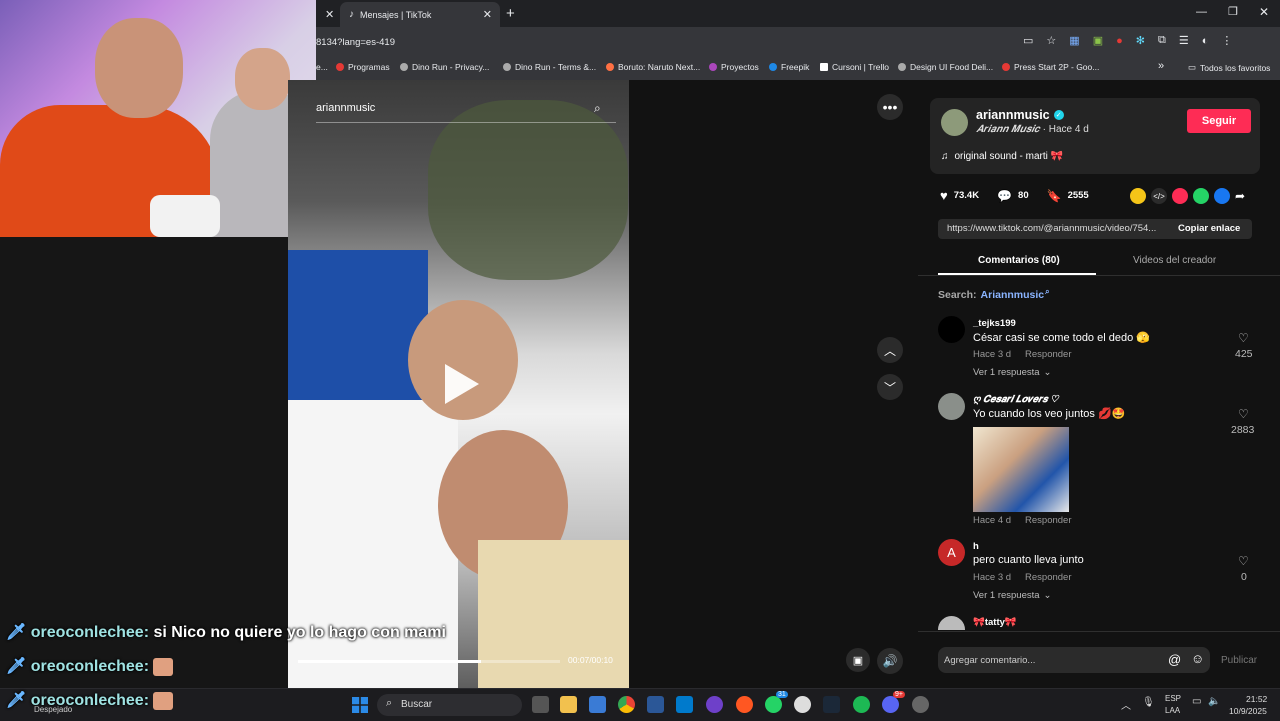  I want to click on publish-button: Publicar, so click(1239, 660).